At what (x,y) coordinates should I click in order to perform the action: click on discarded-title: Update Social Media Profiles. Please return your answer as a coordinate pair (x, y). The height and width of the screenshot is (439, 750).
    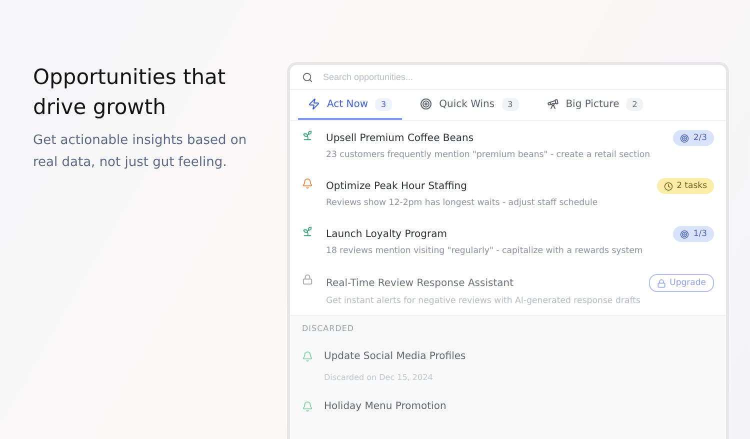
    Looking at the image, I should click on (395, 357).